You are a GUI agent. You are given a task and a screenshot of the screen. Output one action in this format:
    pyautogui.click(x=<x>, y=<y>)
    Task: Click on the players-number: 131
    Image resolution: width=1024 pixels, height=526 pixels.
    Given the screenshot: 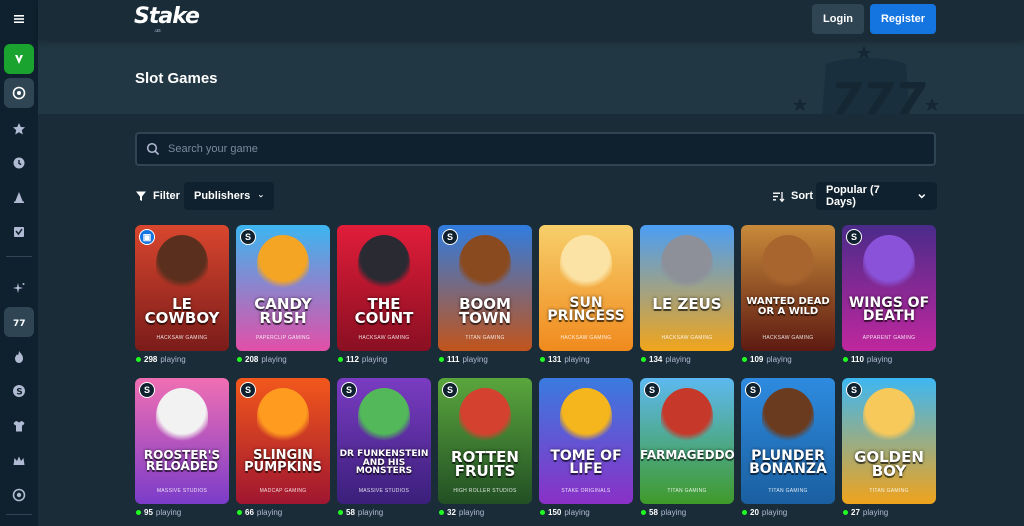 What is the action you would take?
    pyautogui.click(x=555, y=359)
    